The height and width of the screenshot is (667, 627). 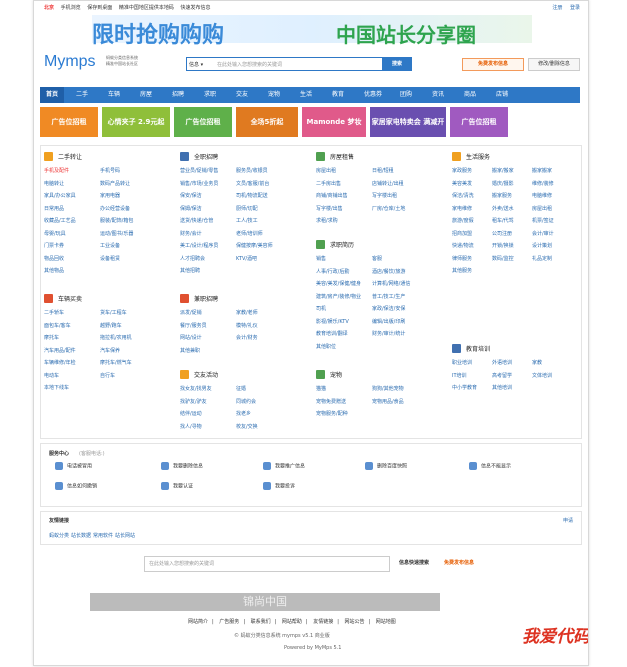 I want to click on category-link: 旅游/度假, so click(x=463, y=220).